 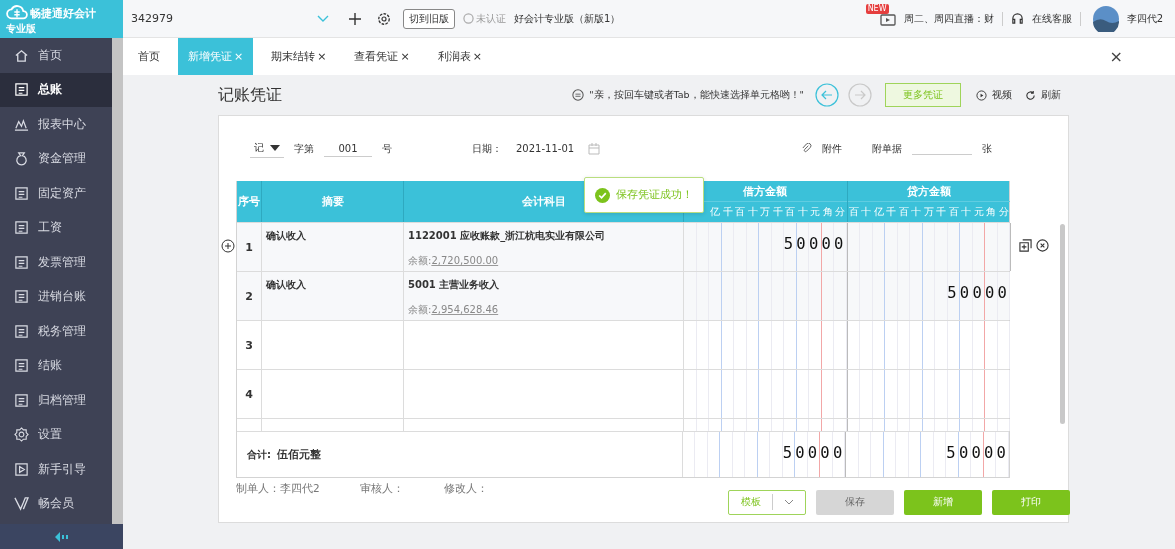 I want to click on delete-icon, so click(x=1042, y=245).